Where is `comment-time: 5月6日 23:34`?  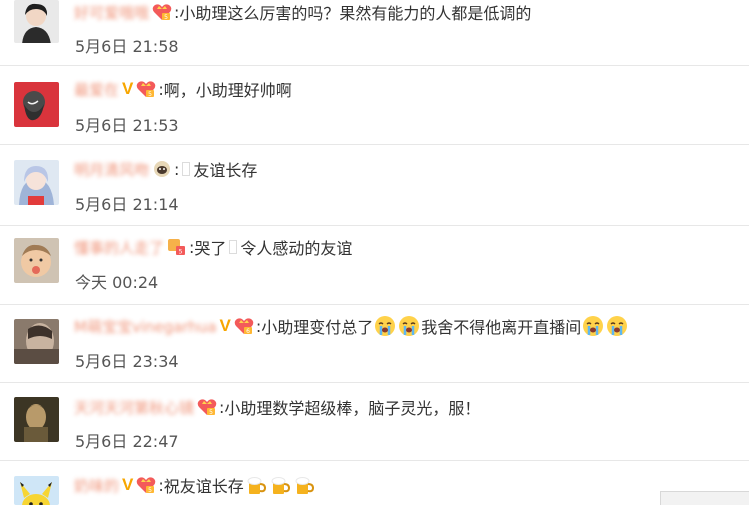 comment-time: 5月6日 23:34 is located at coordinates (127, 361).